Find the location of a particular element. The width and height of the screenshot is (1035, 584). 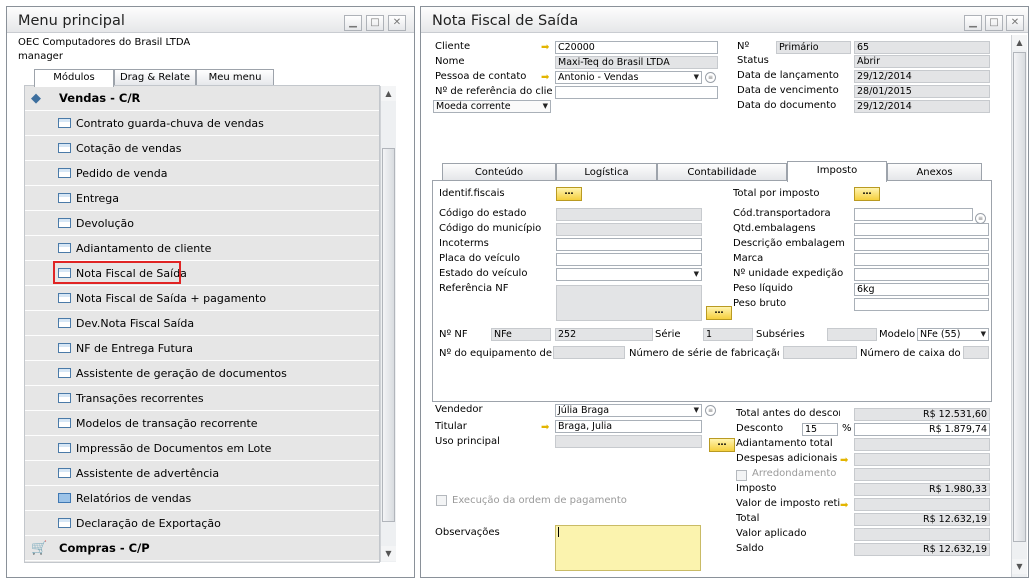

subseries-field is located at coordinates (852, 334).